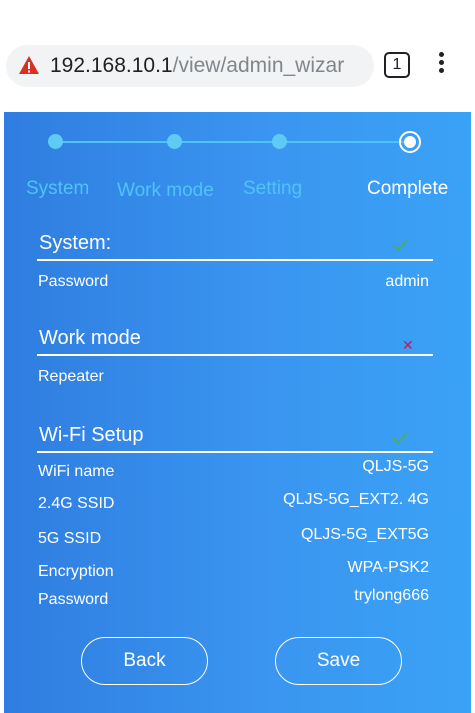 This screenshot has height=713, width=475. Describe the element at coordinates (174, 141) in the screenshot. I see `step-dot-work-mode` at that location.